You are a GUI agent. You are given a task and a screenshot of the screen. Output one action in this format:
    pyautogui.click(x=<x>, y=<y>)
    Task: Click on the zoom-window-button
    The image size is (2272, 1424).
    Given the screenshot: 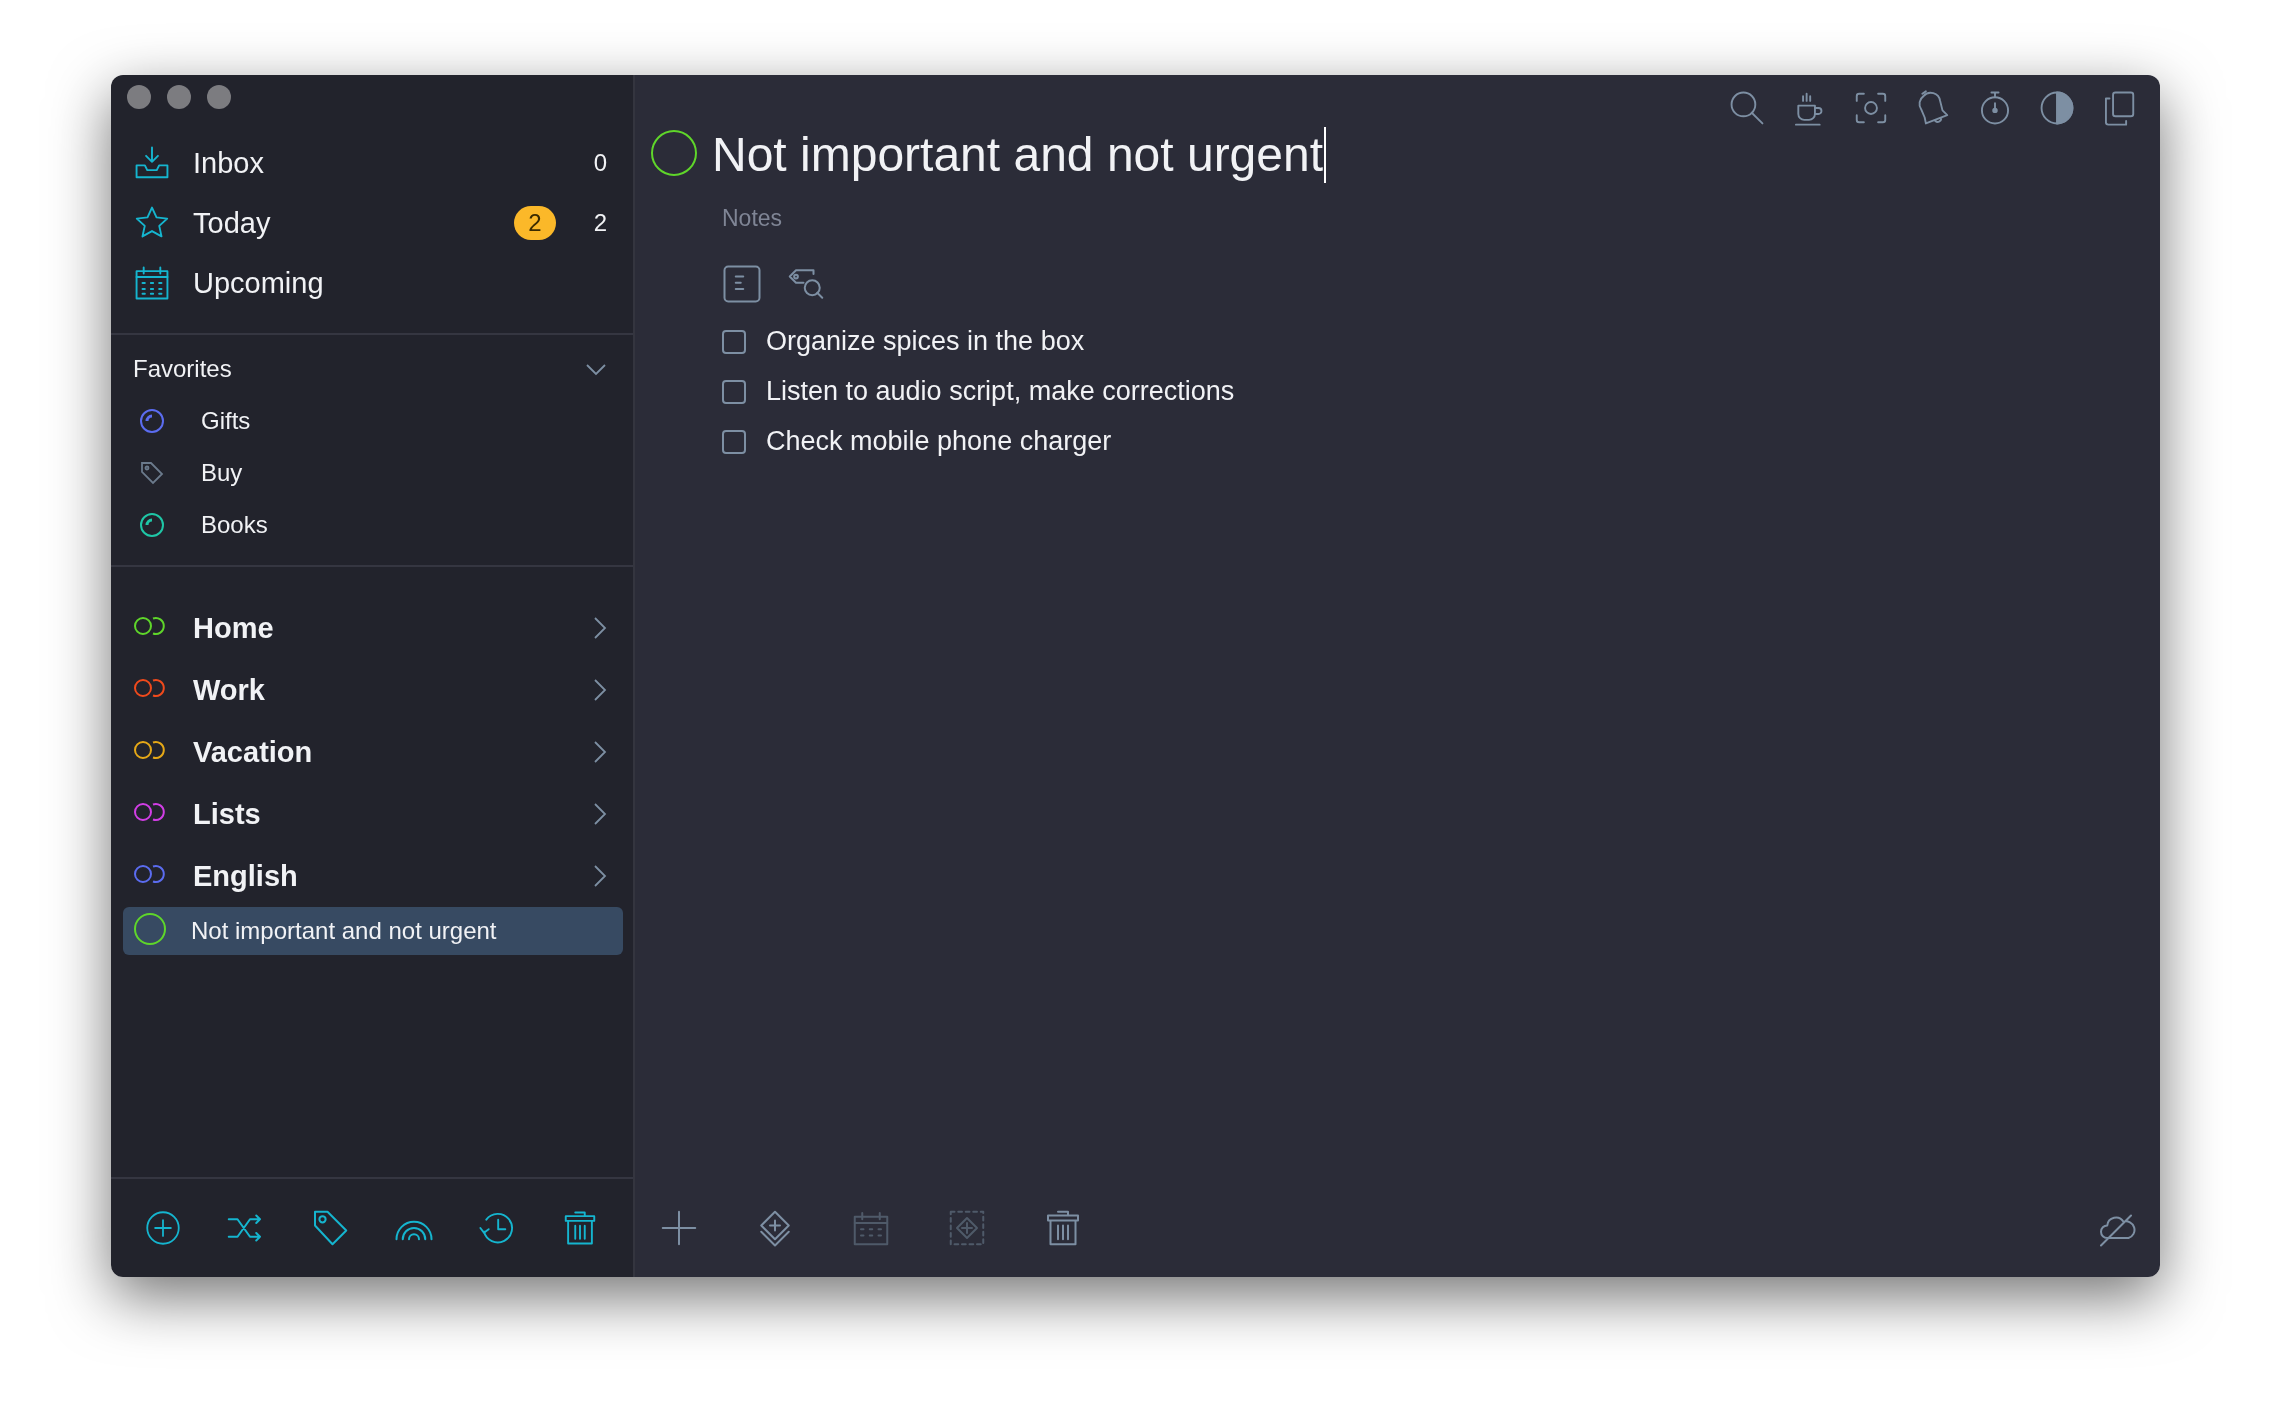 What is the action you would take?
    pyautogui.click(x=219, y=97)
    